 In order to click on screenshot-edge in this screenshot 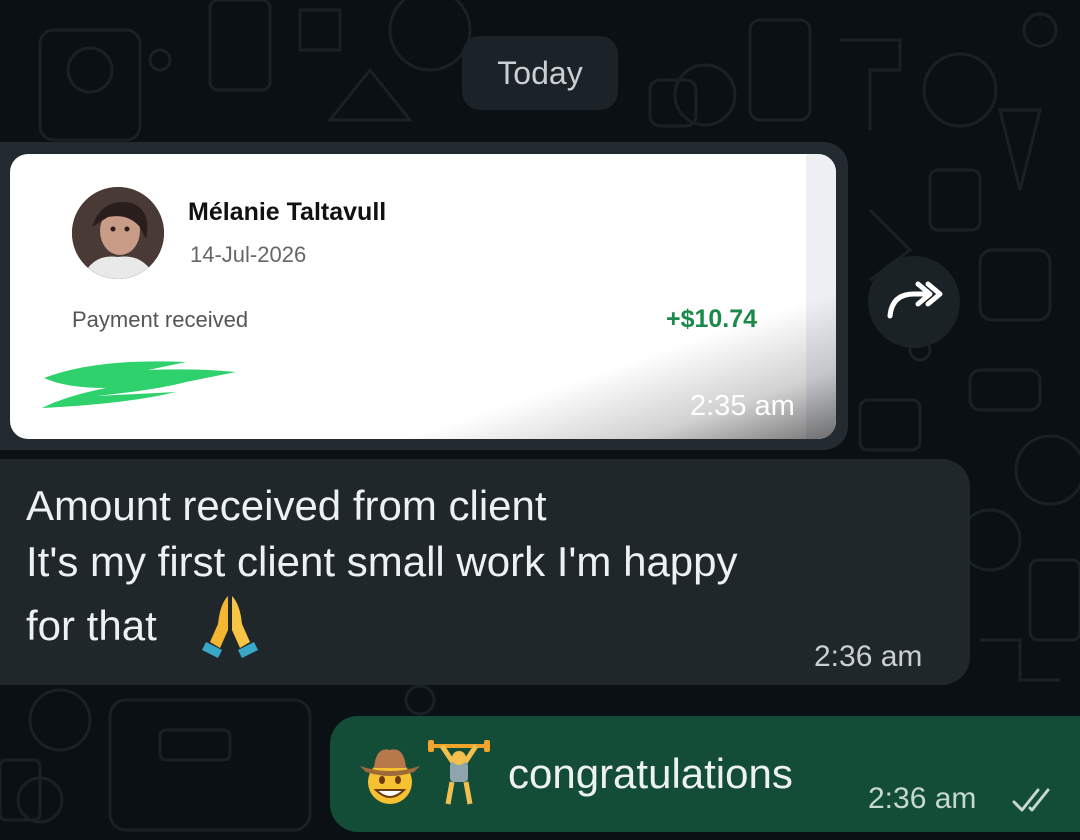, I will do `click(821, 296)`.